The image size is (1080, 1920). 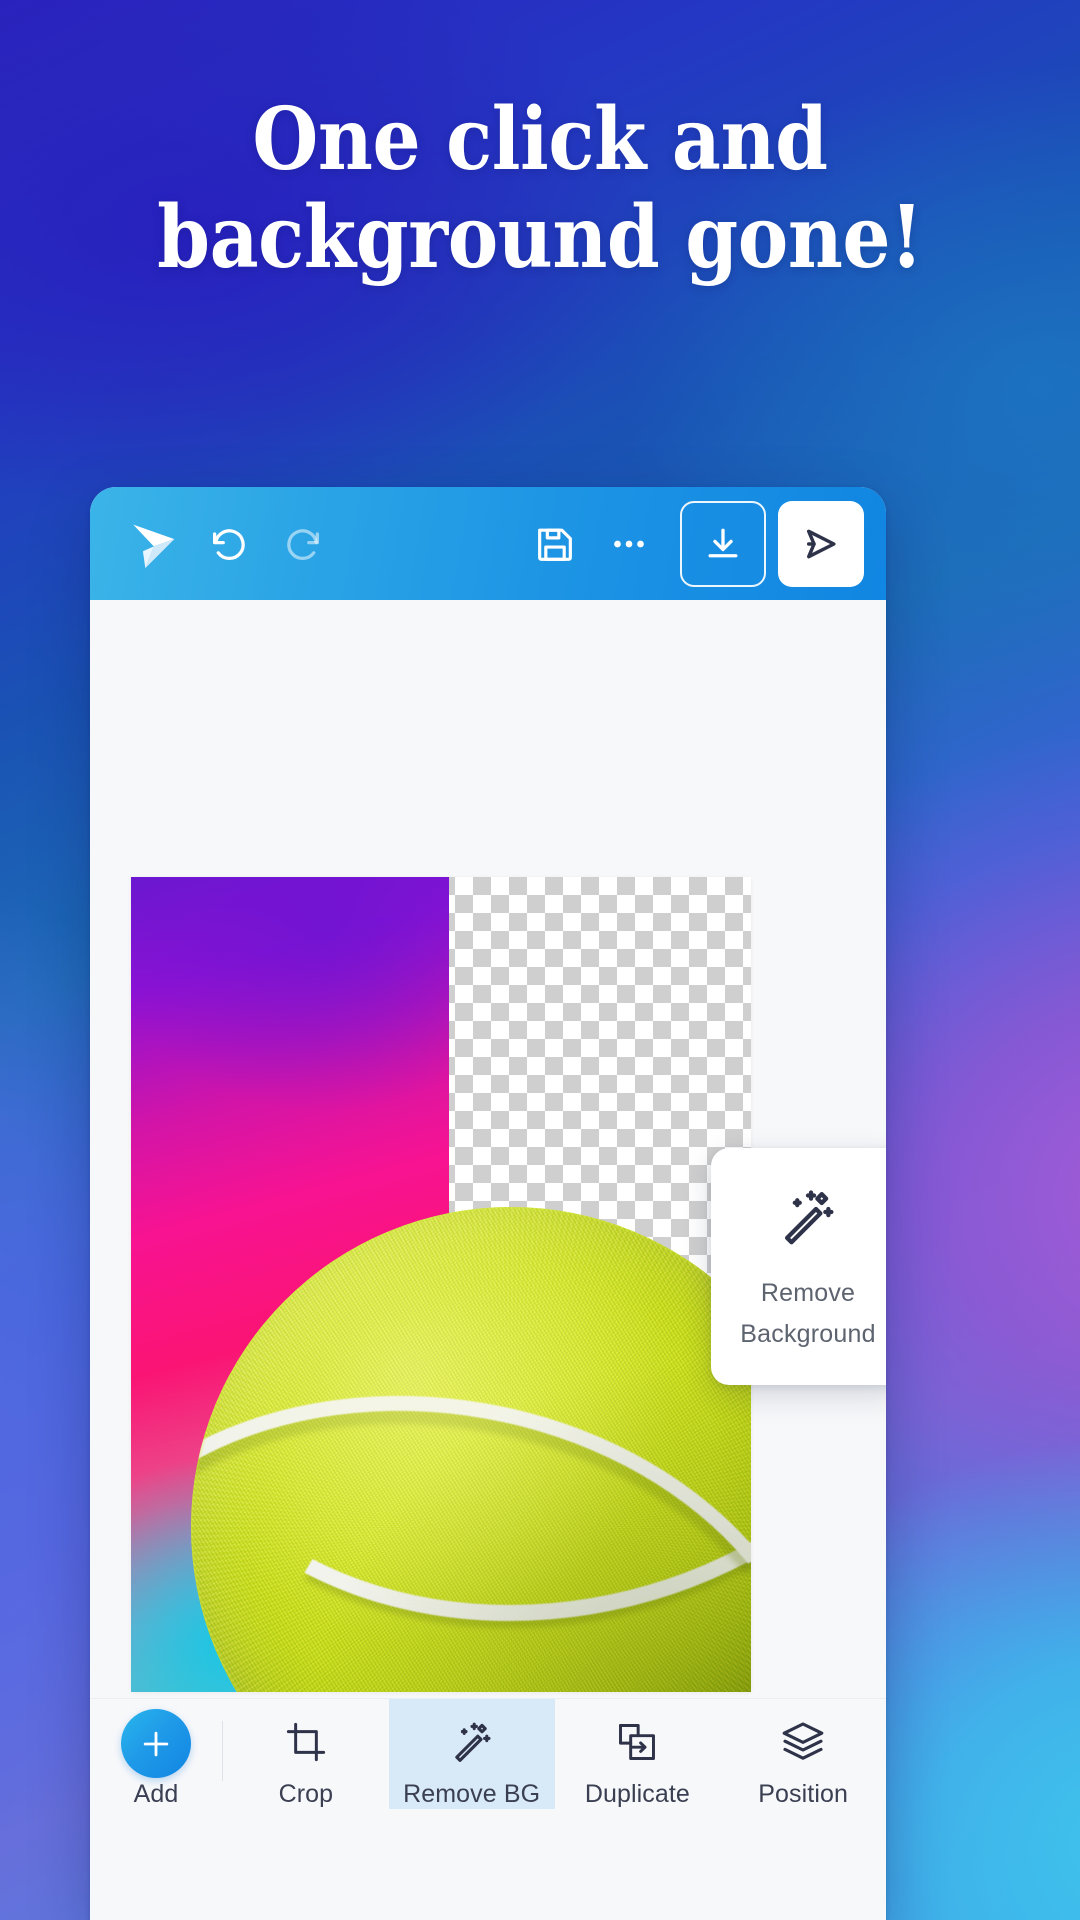 I want to click on bottom-toolbar: Add Crop Remove BG Duplicate Position, so click(x=488, y=1753).